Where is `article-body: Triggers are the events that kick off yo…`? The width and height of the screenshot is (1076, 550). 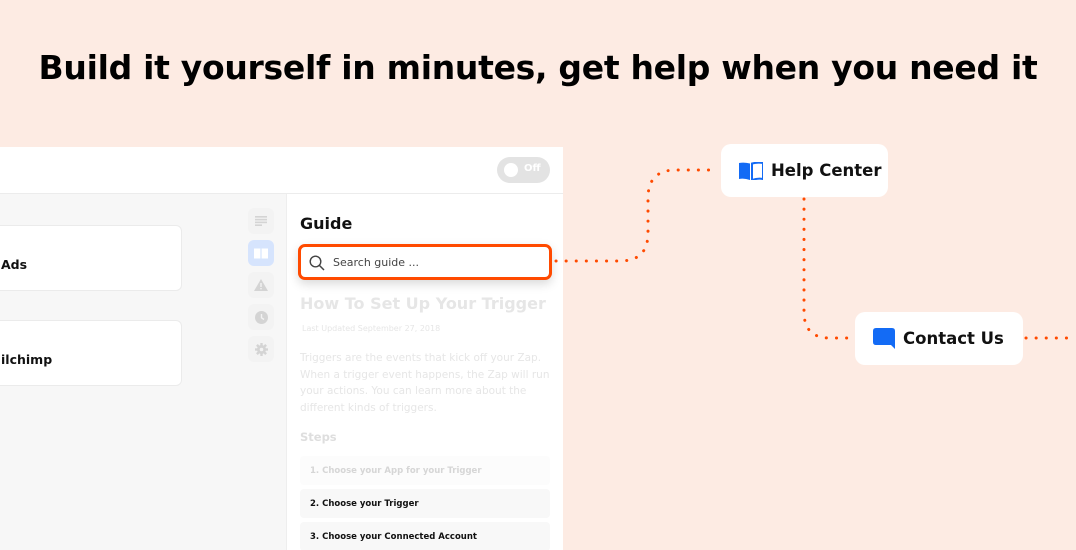 article-body: Triggers are the events that kick off yo… is located at coordinates (425, 383).